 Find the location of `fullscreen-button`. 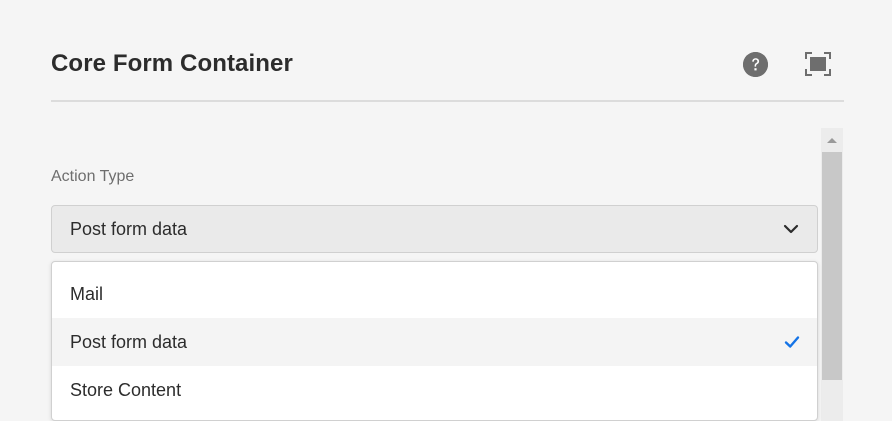

fullscreen-button is located at coordinates (818, 64).